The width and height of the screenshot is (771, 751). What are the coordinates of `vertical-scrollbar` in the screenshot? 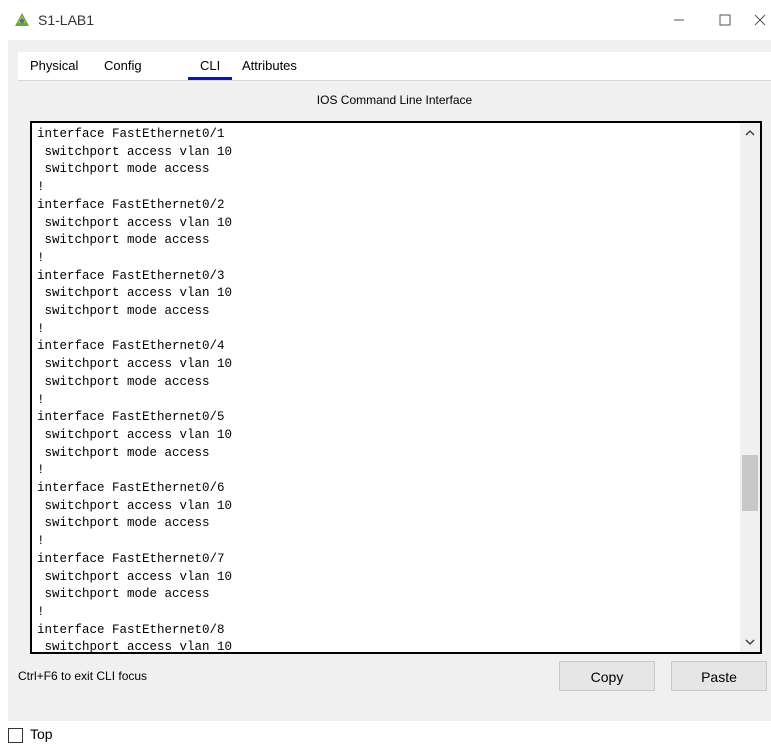 It's located at (750, 387).